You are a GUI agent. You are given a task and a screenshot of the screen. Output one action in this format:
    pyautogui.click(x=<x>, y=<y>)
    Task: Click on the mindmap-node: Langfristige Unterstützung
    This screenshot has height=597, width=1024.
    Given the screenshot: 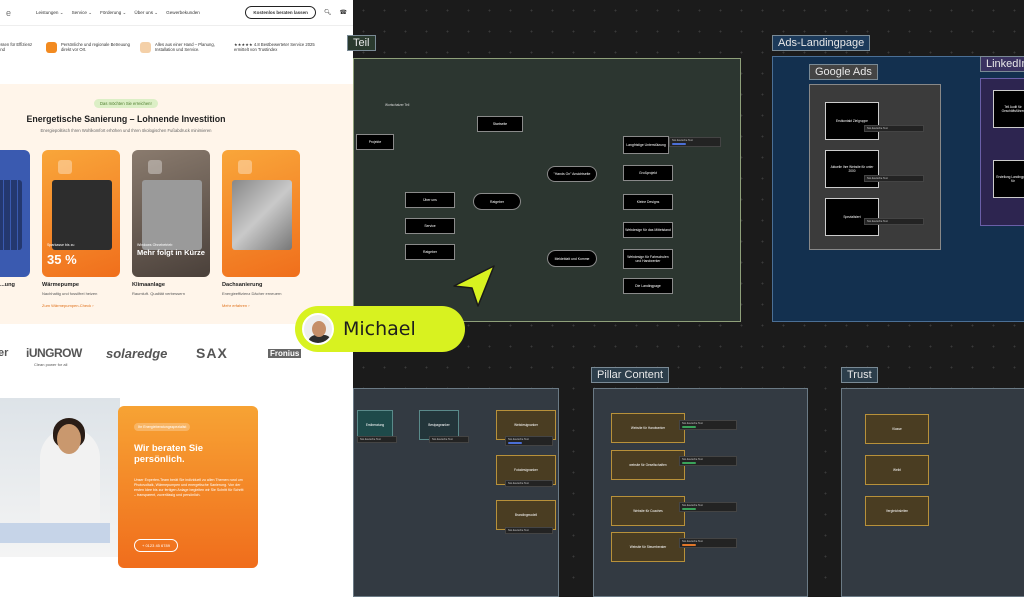 What is the action you would take?
    pyautogui.click(x=646, y=145)
    